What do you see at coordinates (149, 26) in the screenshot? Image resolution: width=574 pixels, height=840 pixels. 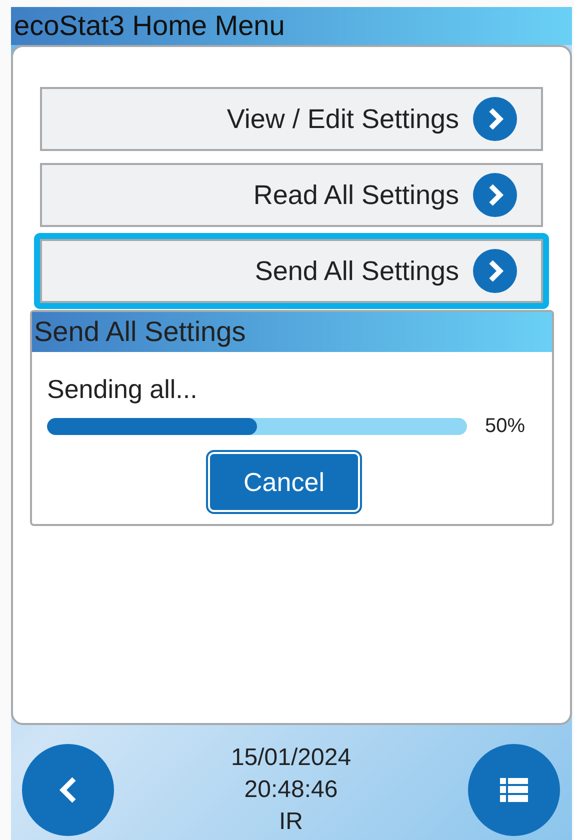 I see `window-title: ecoStat3 Home Menu` at bounding box center [149, 26].